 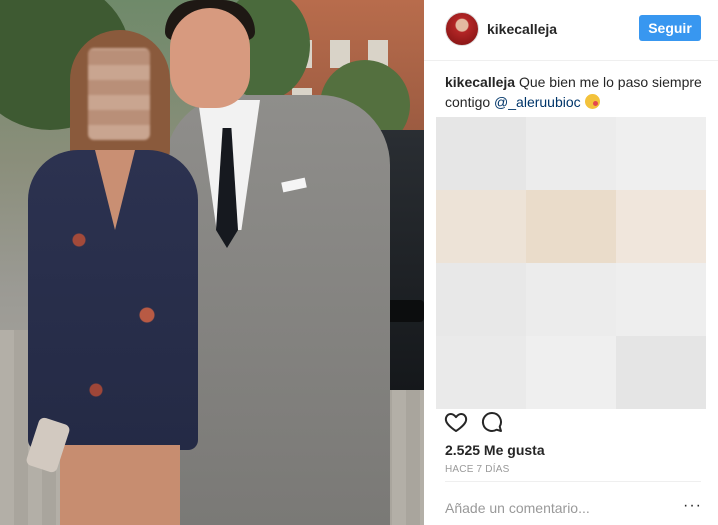 What do you see at coordinates (670, 28) in the screenshot?
I see `follow-button: Seguir` at bounding box center [670, 28].